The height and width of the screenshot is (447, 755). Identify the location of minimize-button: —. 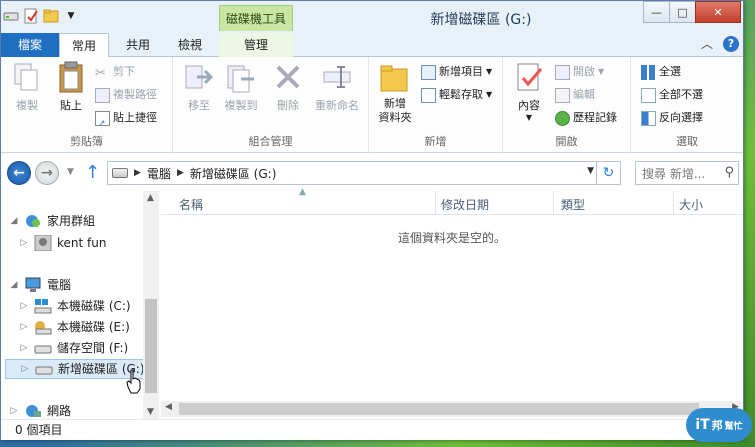
(656, 12).